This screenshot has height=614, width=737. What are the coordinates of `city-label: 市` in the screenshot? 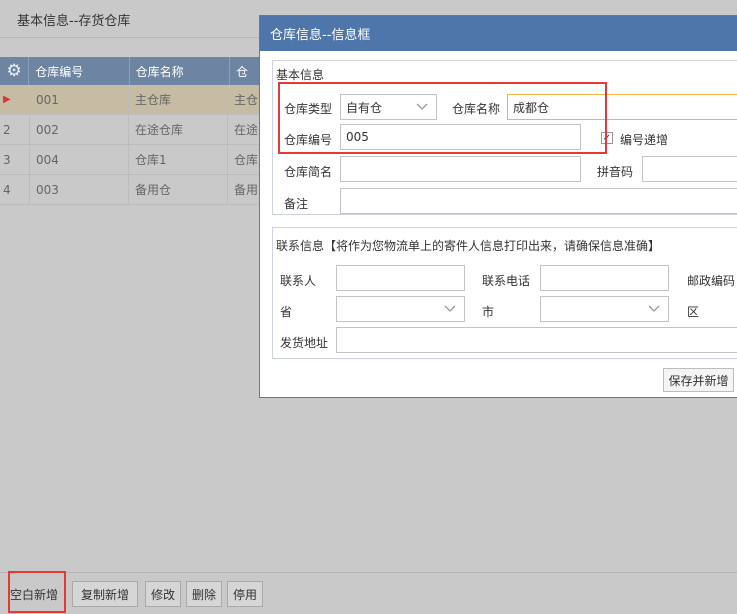 It's located at (488, 312).